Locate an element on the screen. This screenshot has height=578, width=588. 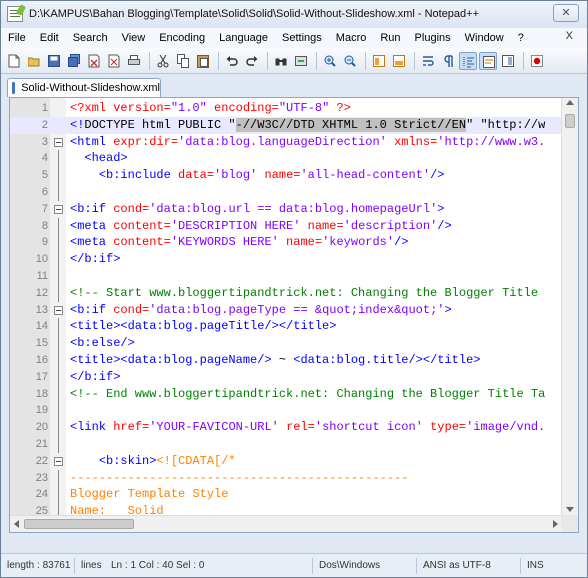
word-wrap-button is located at coordinates (428, 61).